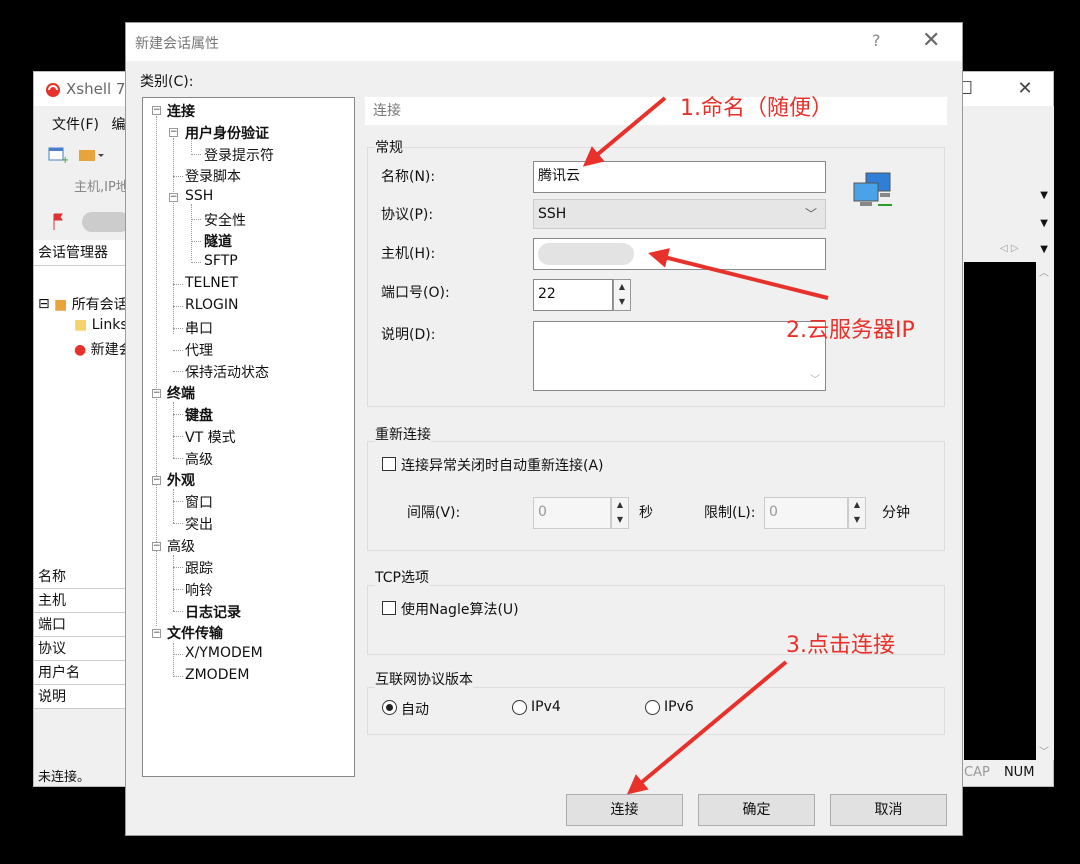  I want to click on annotation-step1: 1.命名（随便）, so click(756, 108).